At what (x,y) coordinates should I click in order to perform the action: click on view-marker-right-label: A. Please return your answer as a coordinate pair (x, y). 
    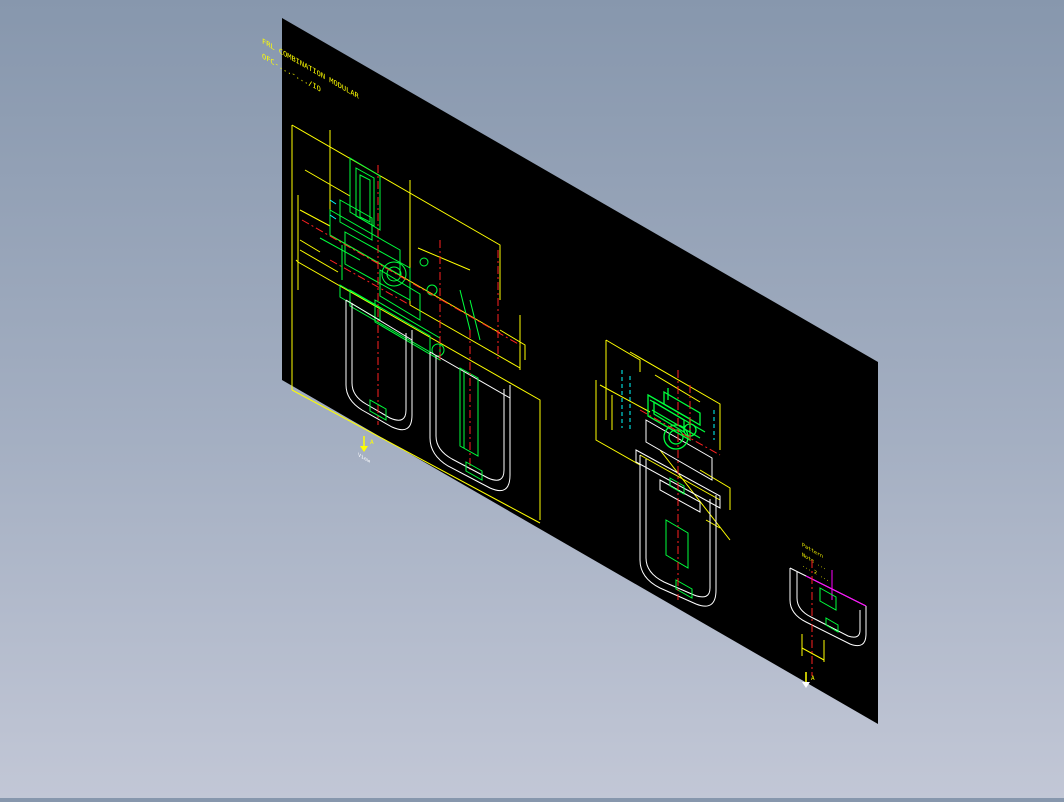
    Looking at the image, I should click on (813, 678).